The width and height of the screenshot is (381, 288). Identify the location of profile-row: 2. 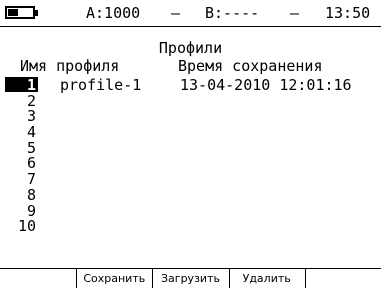
(190, 101).